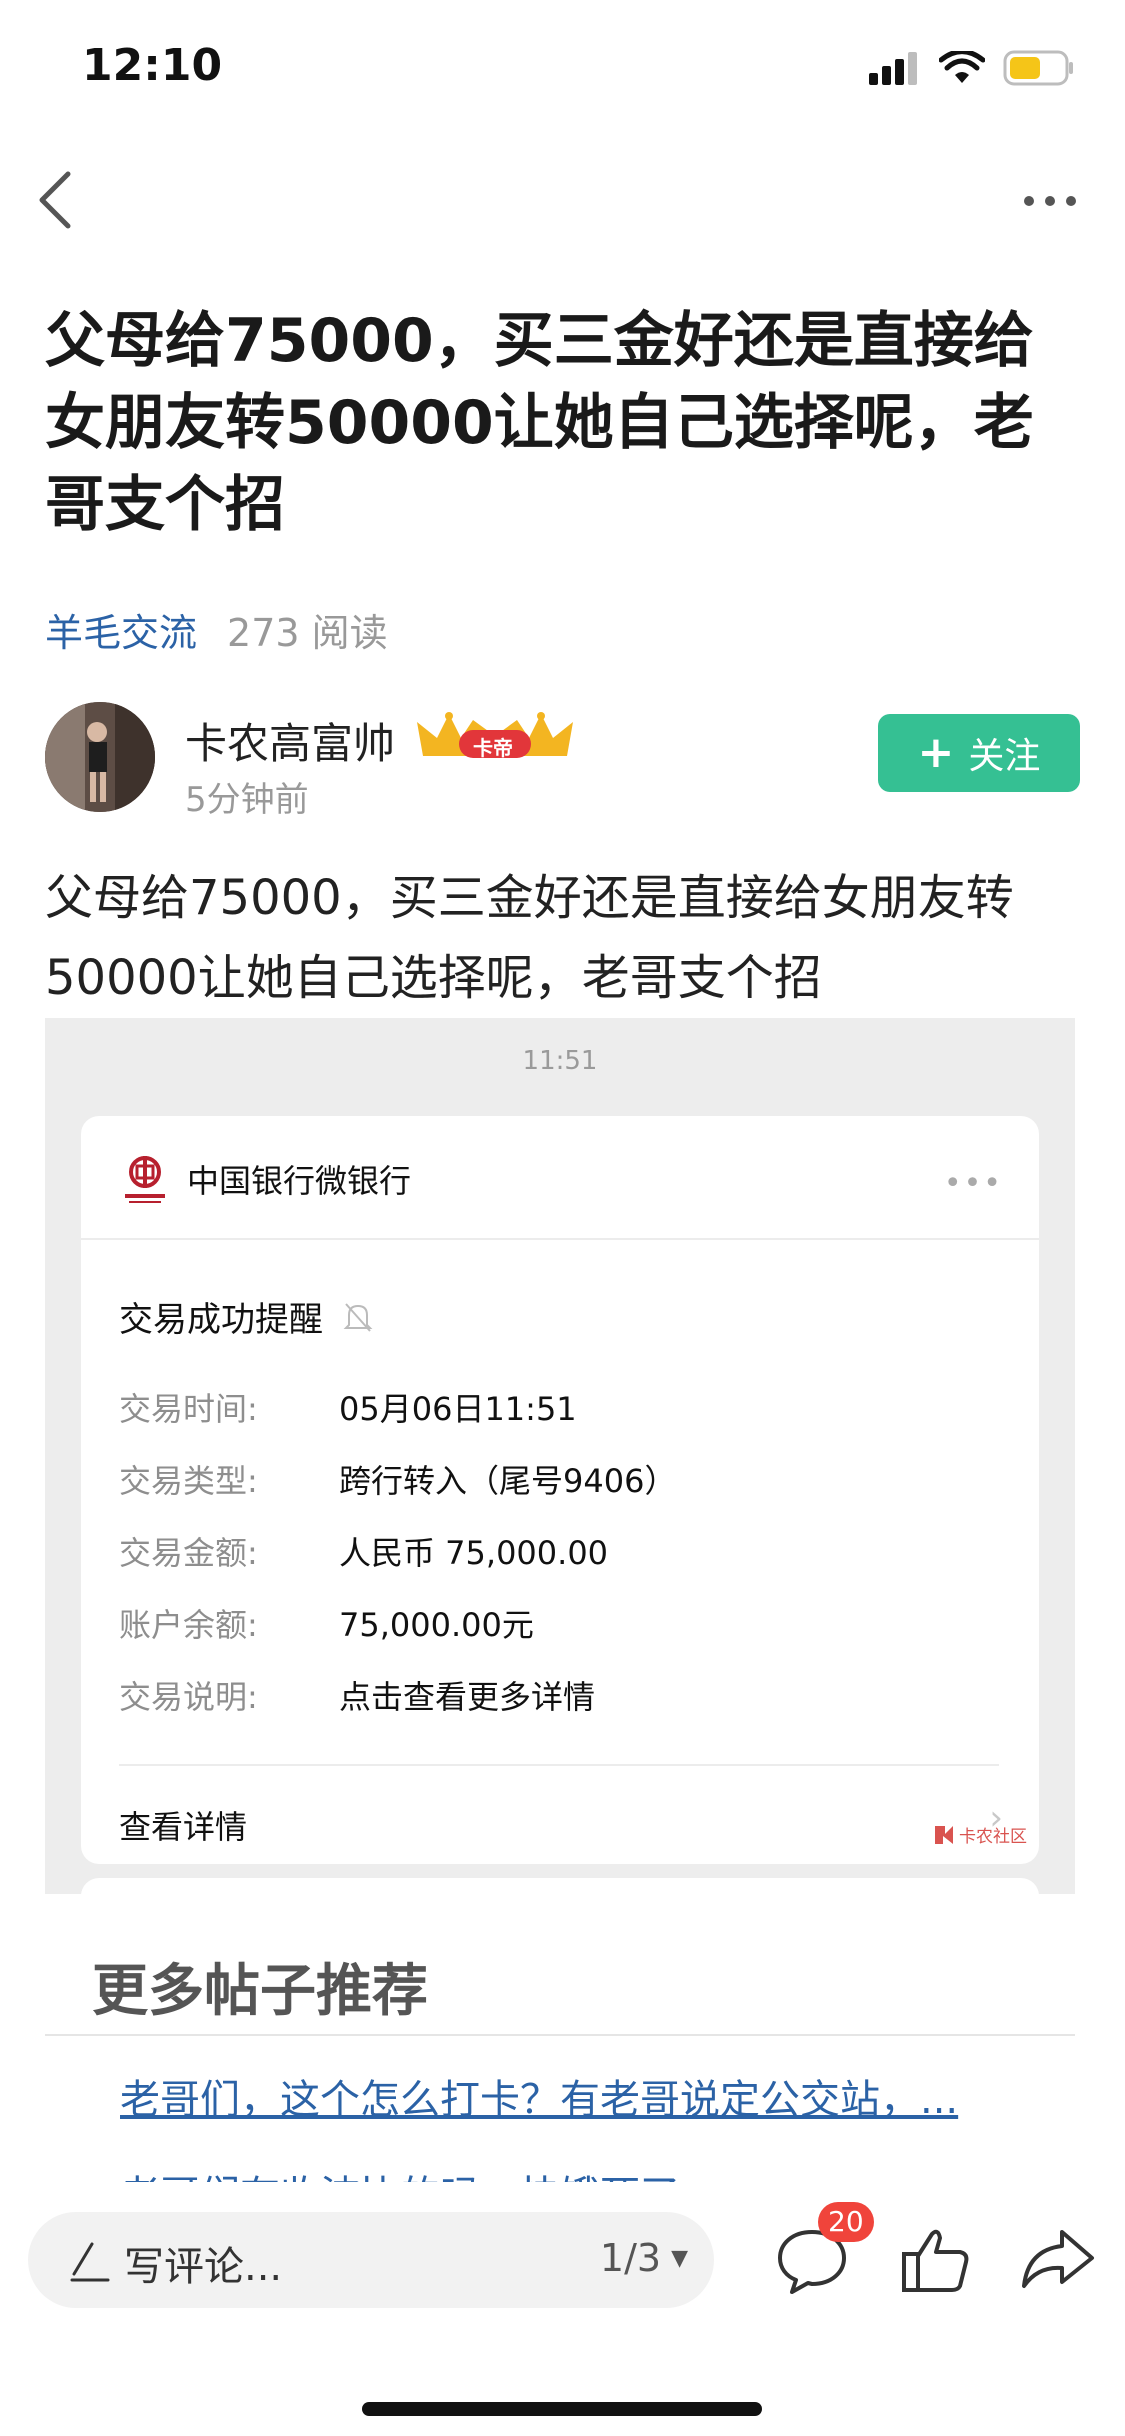 The height and width of the screenshot is (2436, 1125). What do you see at coordinates (893, 68) in the screenshot?
I see `signal-icon` at bounding box center [893, 68].